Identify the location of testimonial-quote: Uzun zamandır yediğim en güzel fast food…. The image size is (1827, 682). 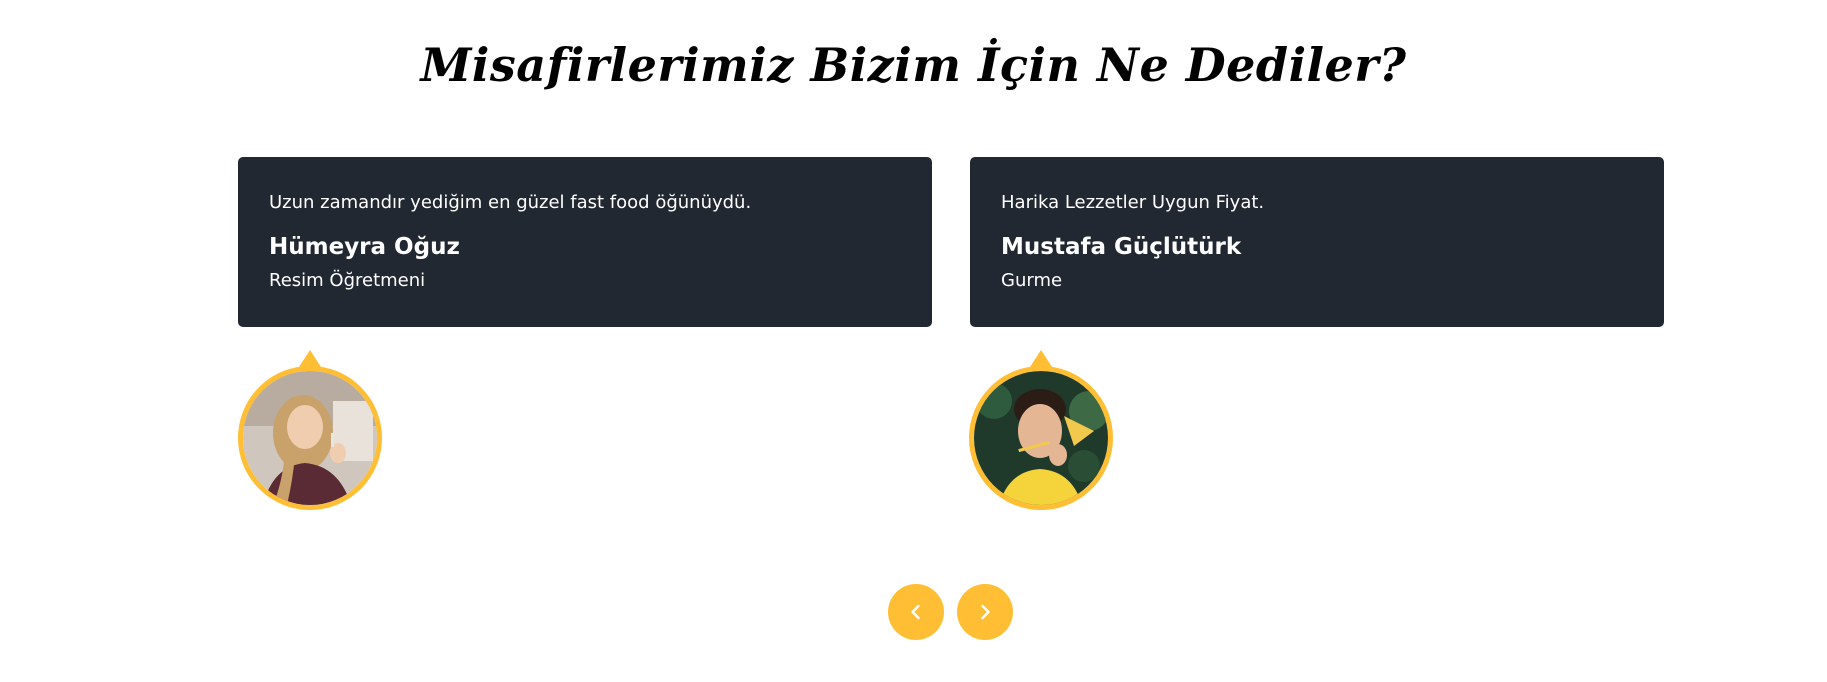
(510, 202).